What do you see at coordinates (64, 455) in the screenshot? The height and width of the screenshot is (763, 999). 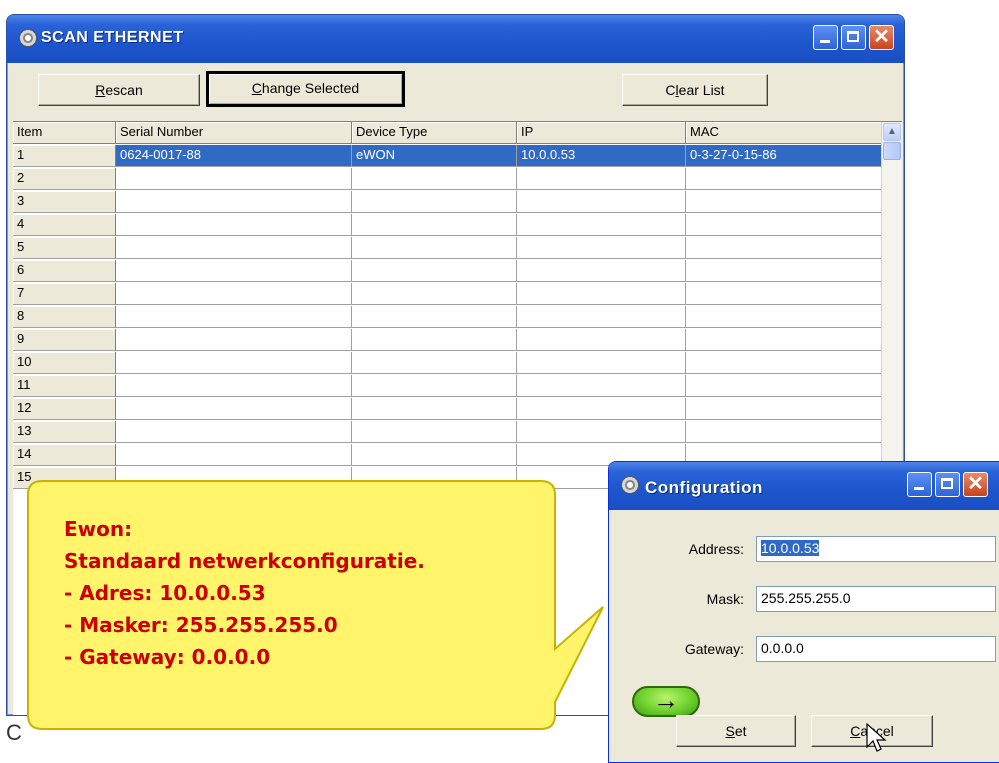 I see `cell-item: 14` at bounding box center [64, 455].